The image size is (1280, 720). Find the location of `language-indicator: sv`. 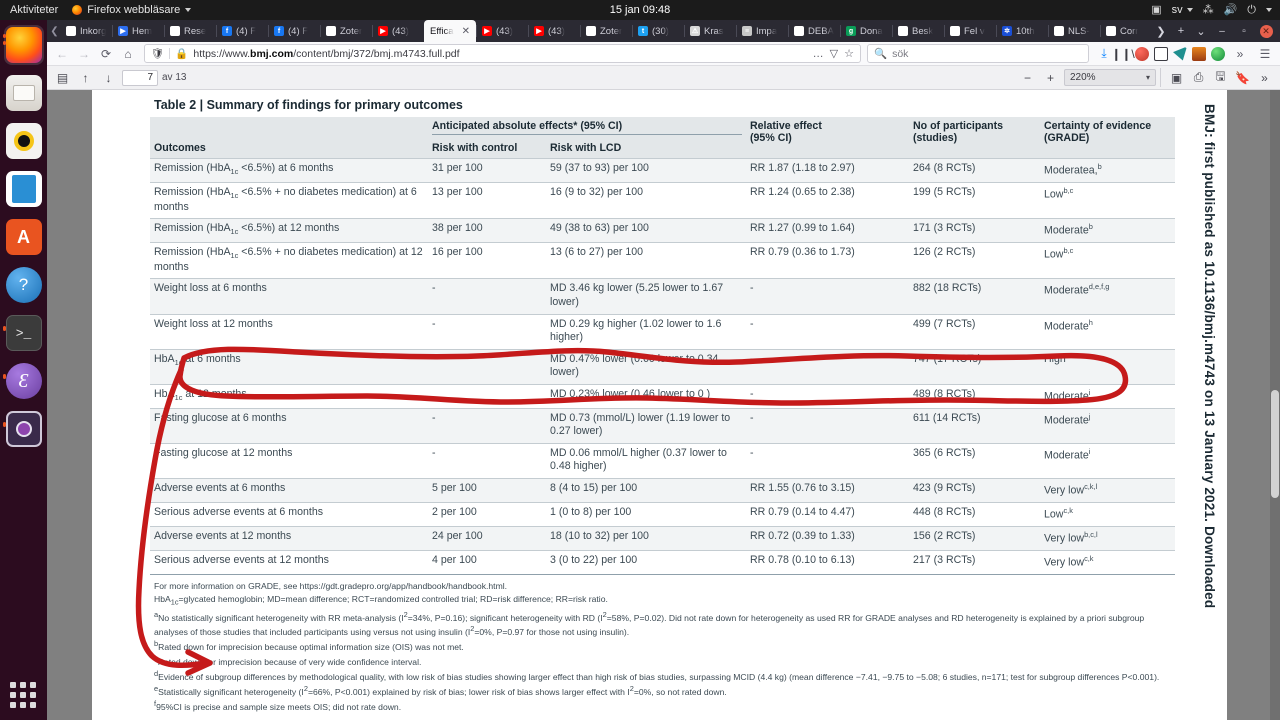

language-indicator: sv is located at coordinates (1182, 10).